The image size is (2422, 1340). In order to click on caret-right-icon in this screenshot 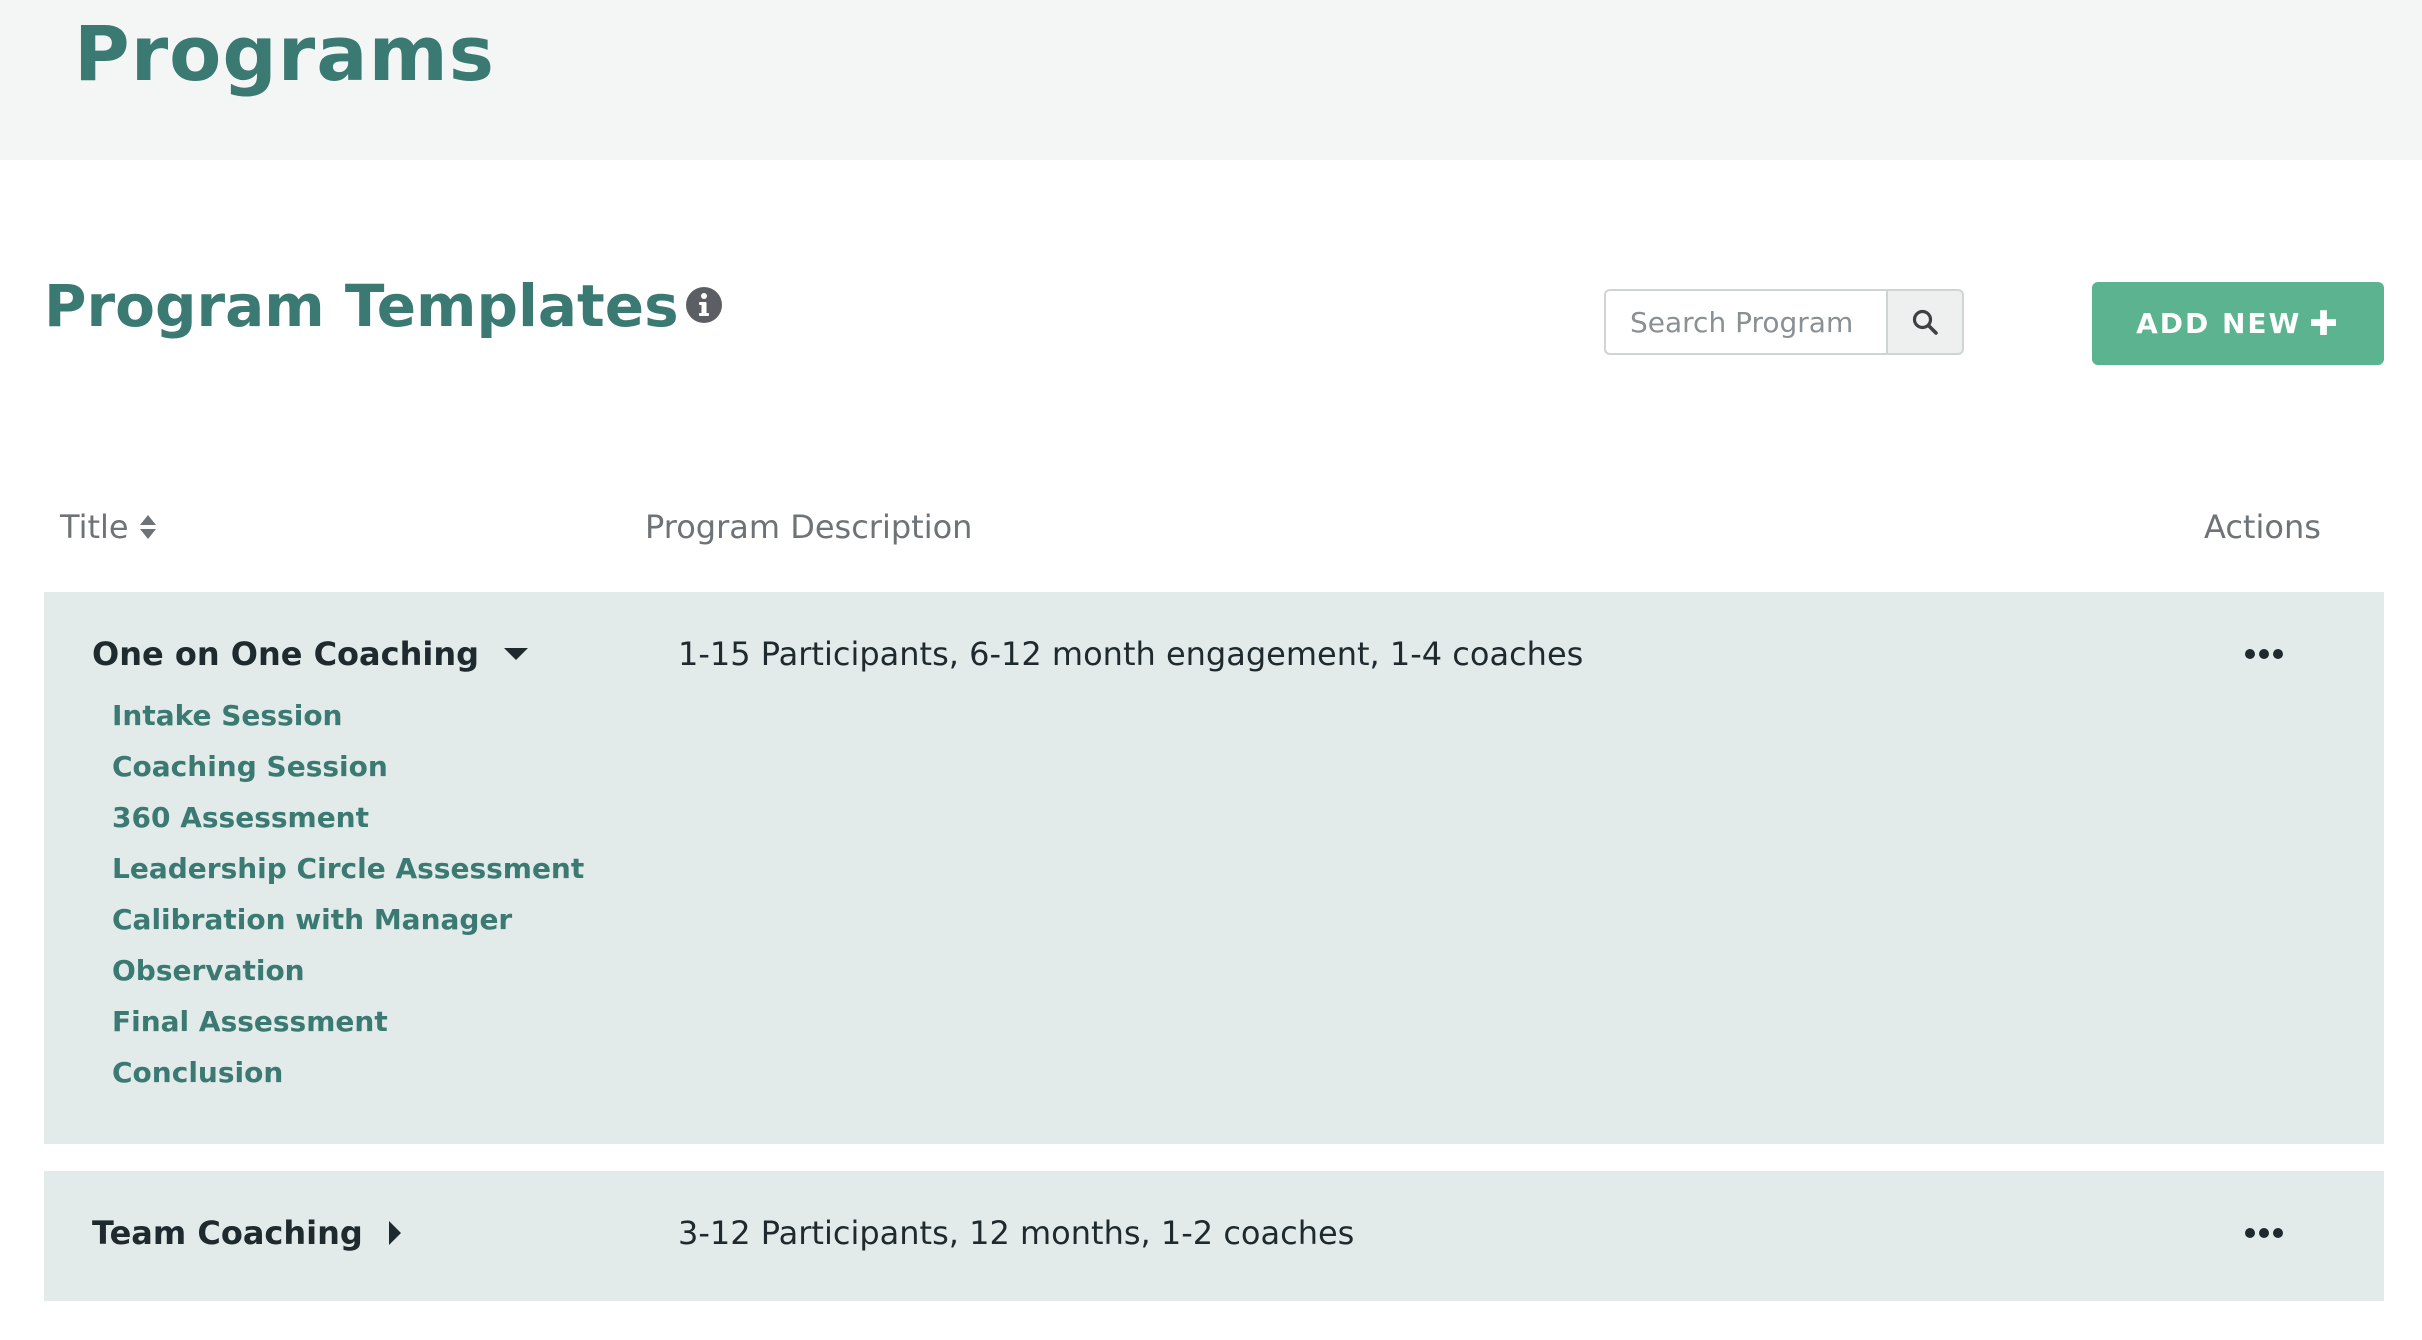, I will do `click(394, 1233)`.